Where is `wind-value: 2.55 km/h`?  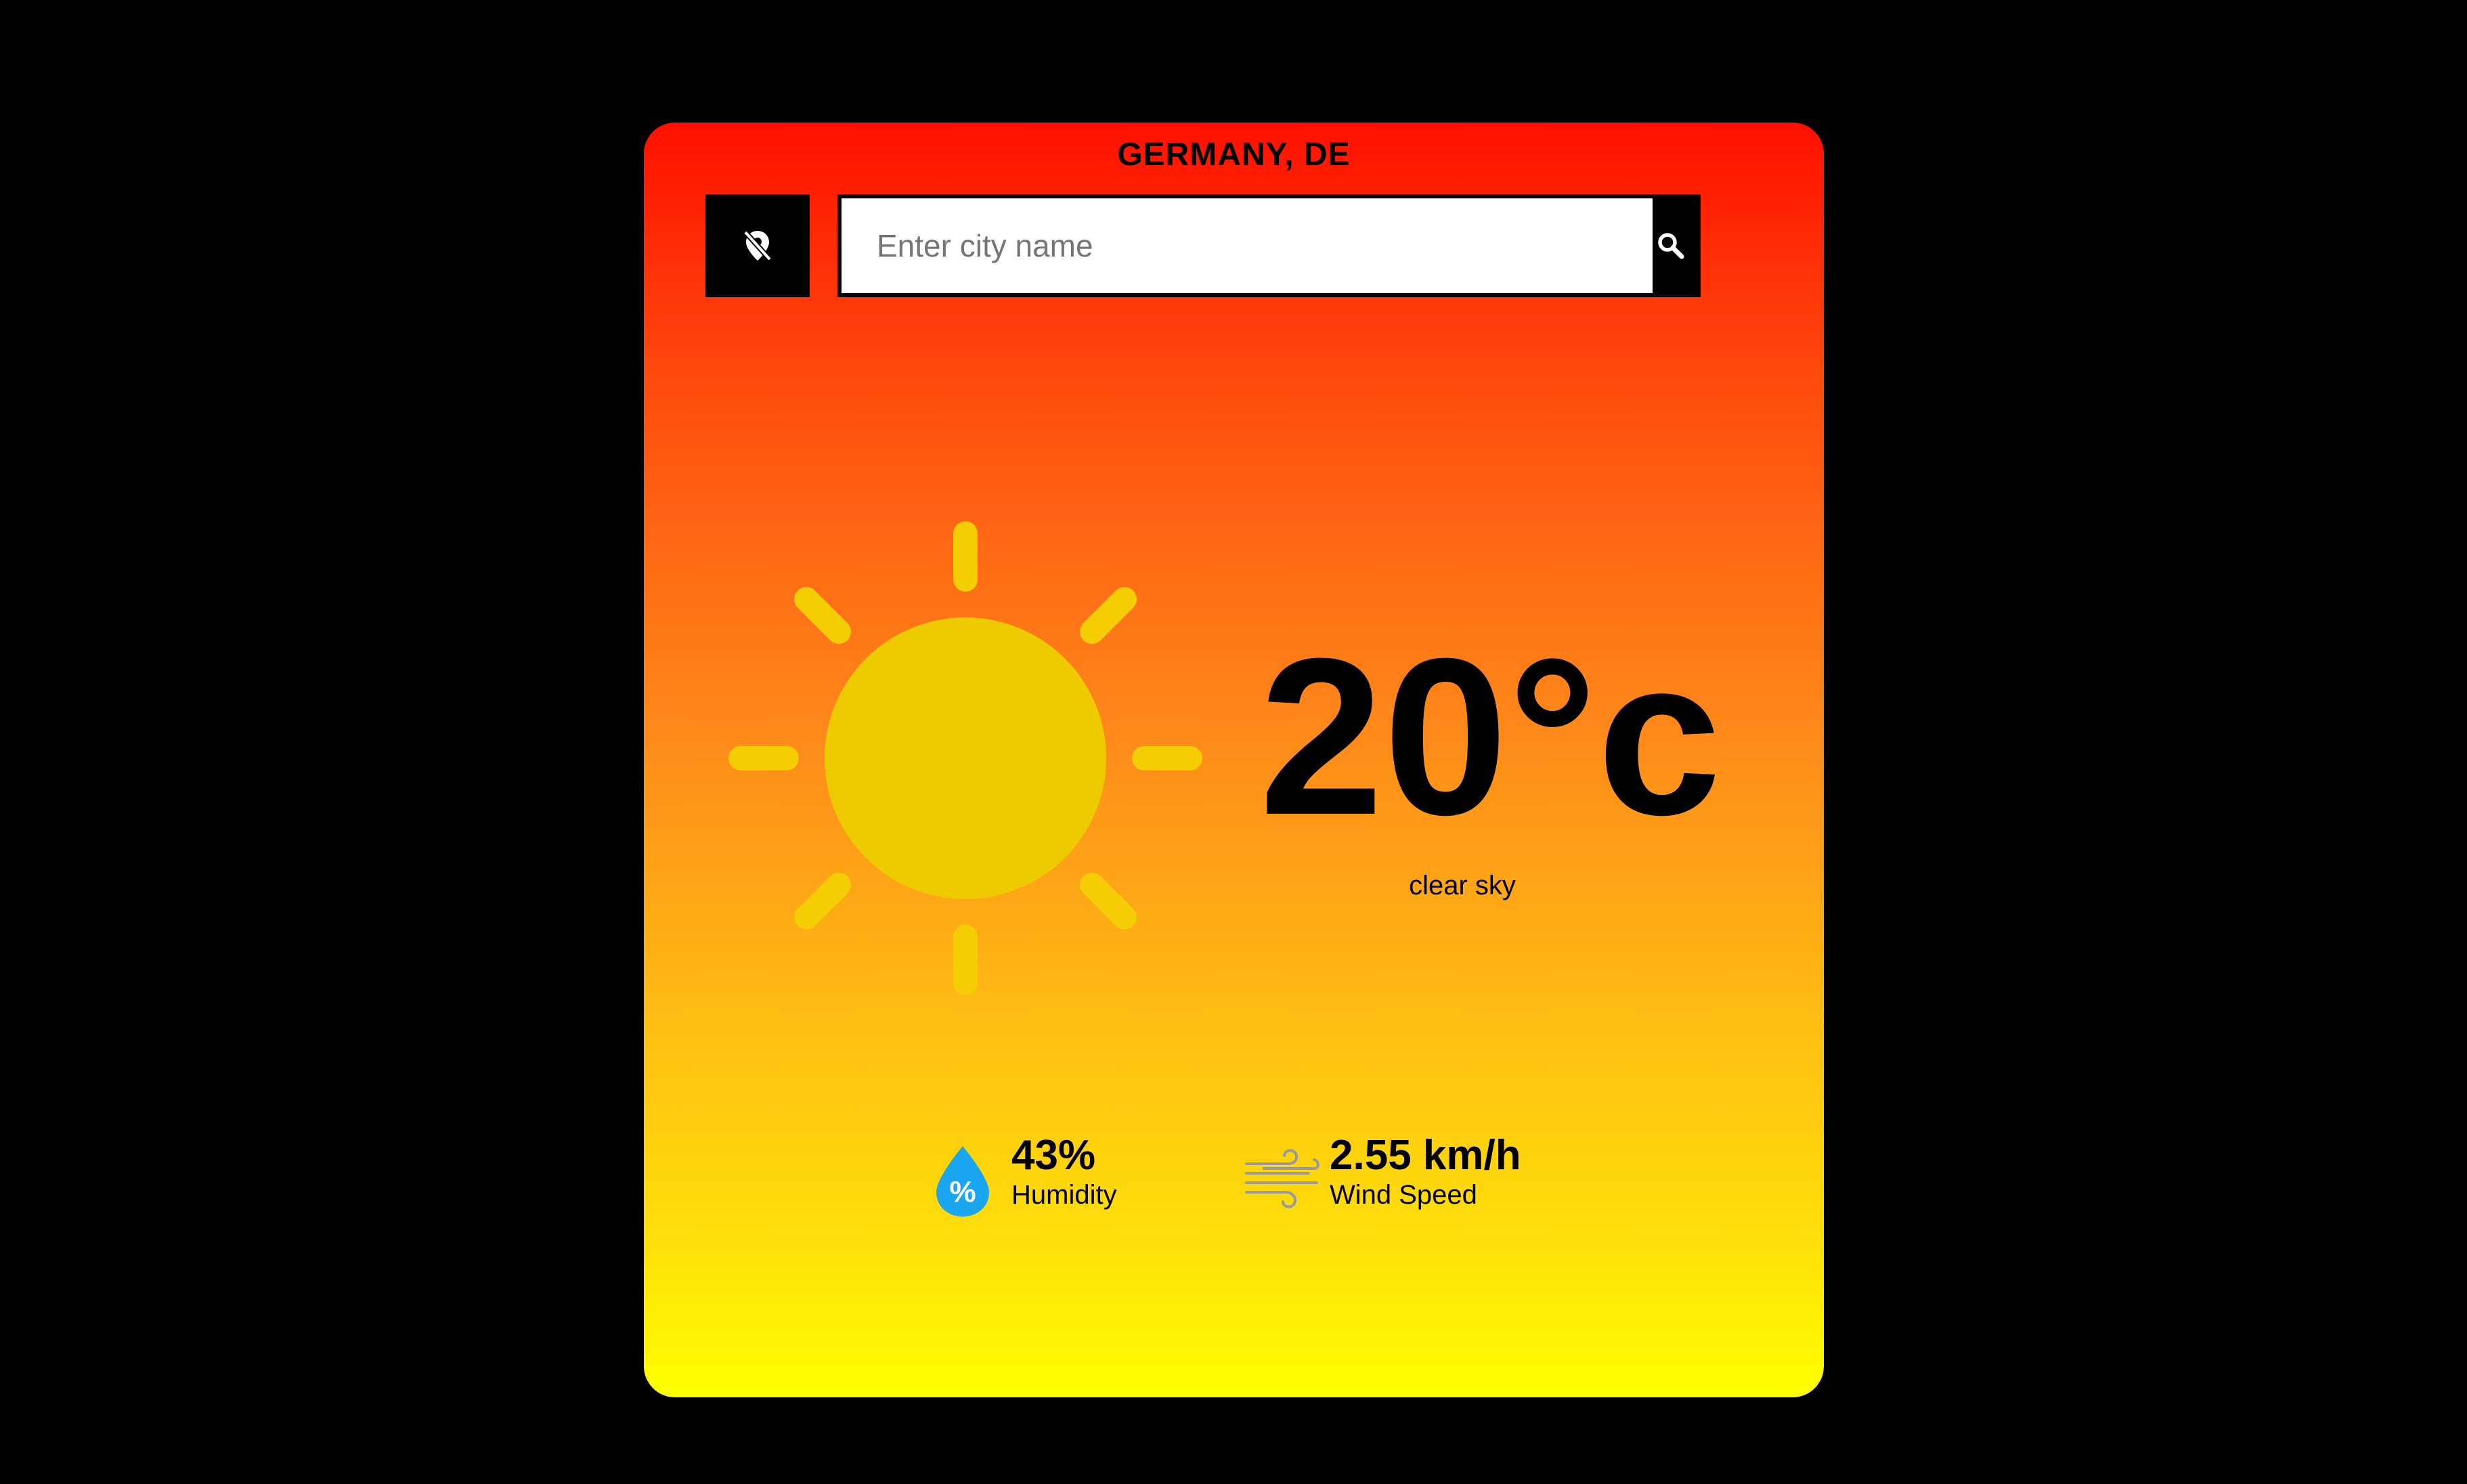
wind-value: 2.55 km/h is located at coordinates (1425, 1155).